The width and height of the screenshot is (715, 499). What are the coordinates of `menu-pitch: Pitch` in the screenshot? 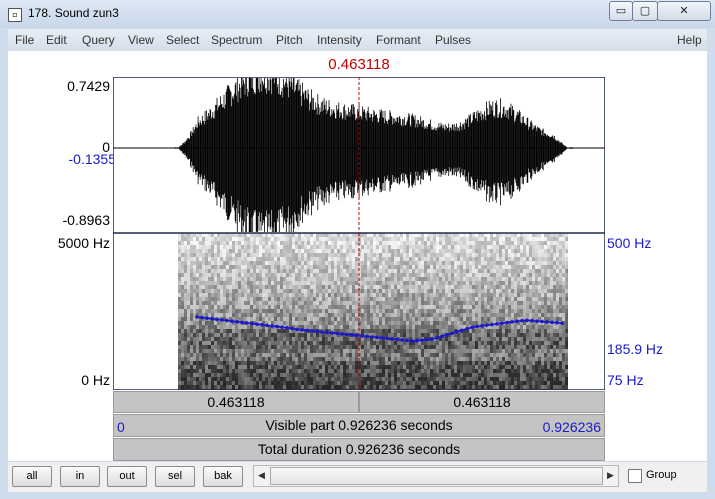 It's located at (289, 40).